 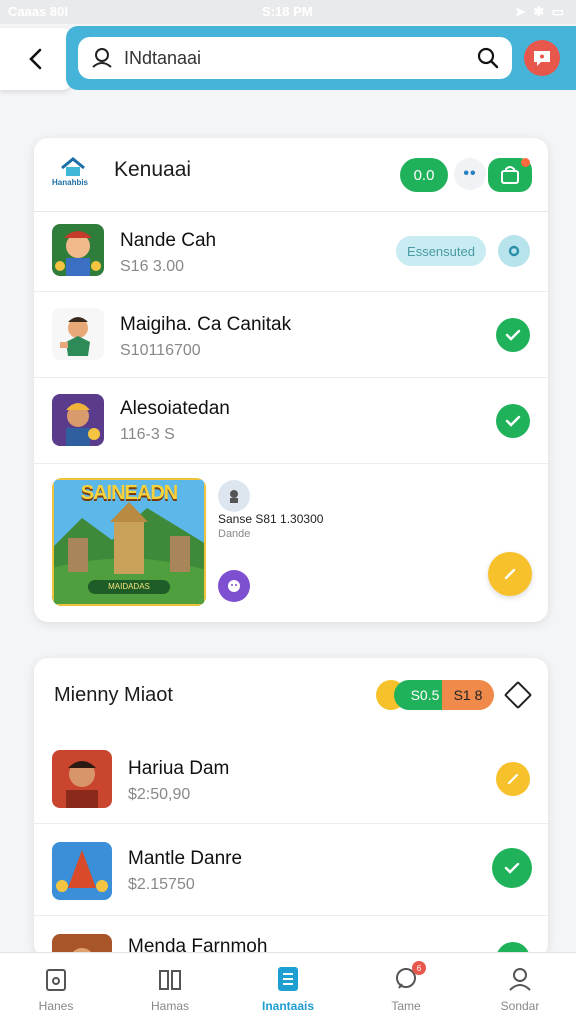 I want to click on settings-icon, so click(x=514, y=251).